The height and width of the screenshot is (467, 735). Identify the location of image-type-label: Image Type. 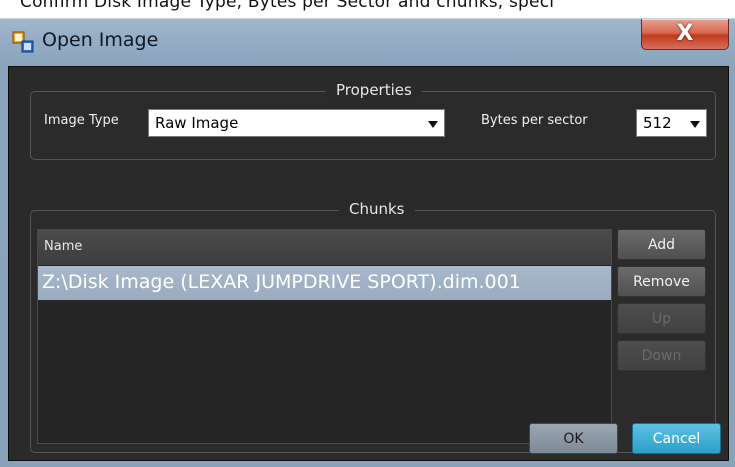
(81, 120).